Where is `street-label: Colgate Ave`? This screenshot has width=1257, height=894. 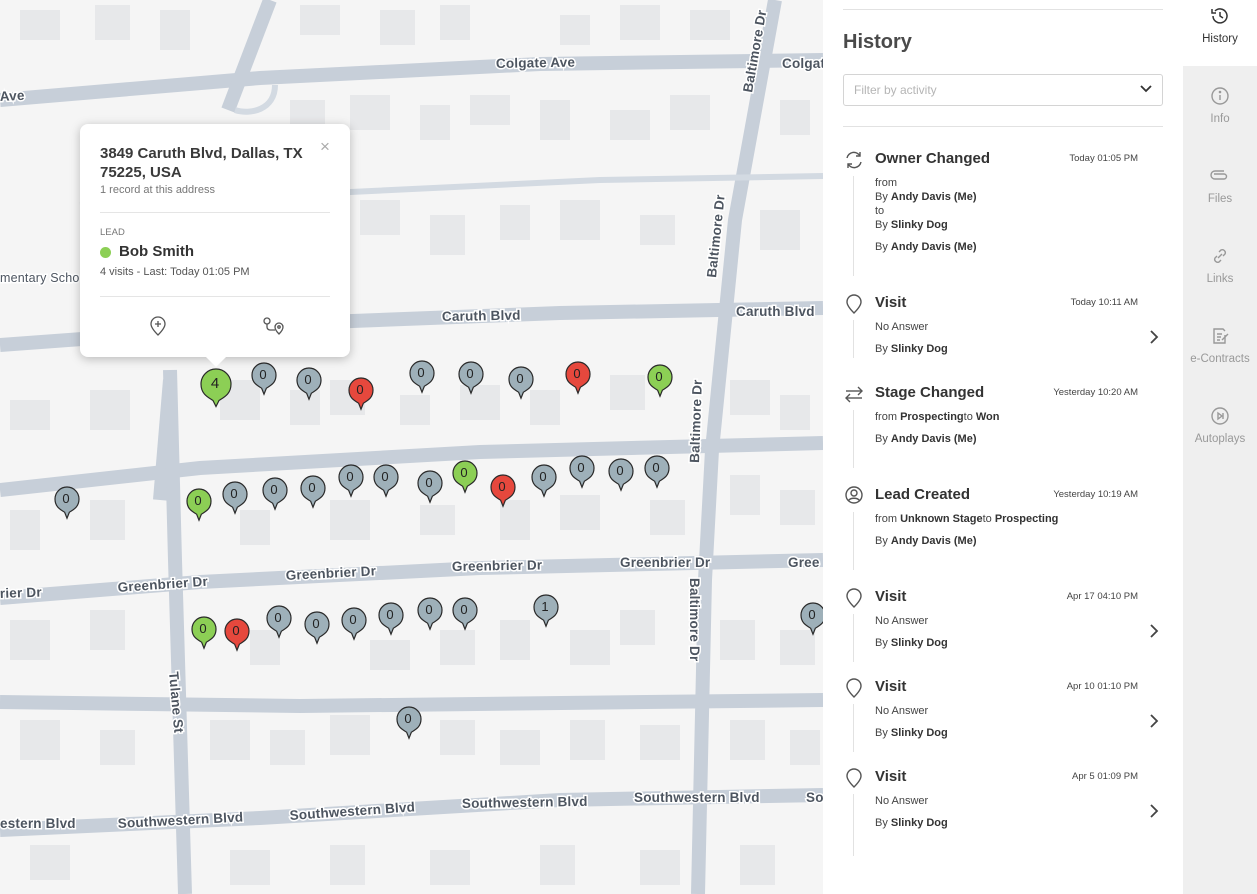 street-label: Colgate Ave is located at coordinates (536, 63).